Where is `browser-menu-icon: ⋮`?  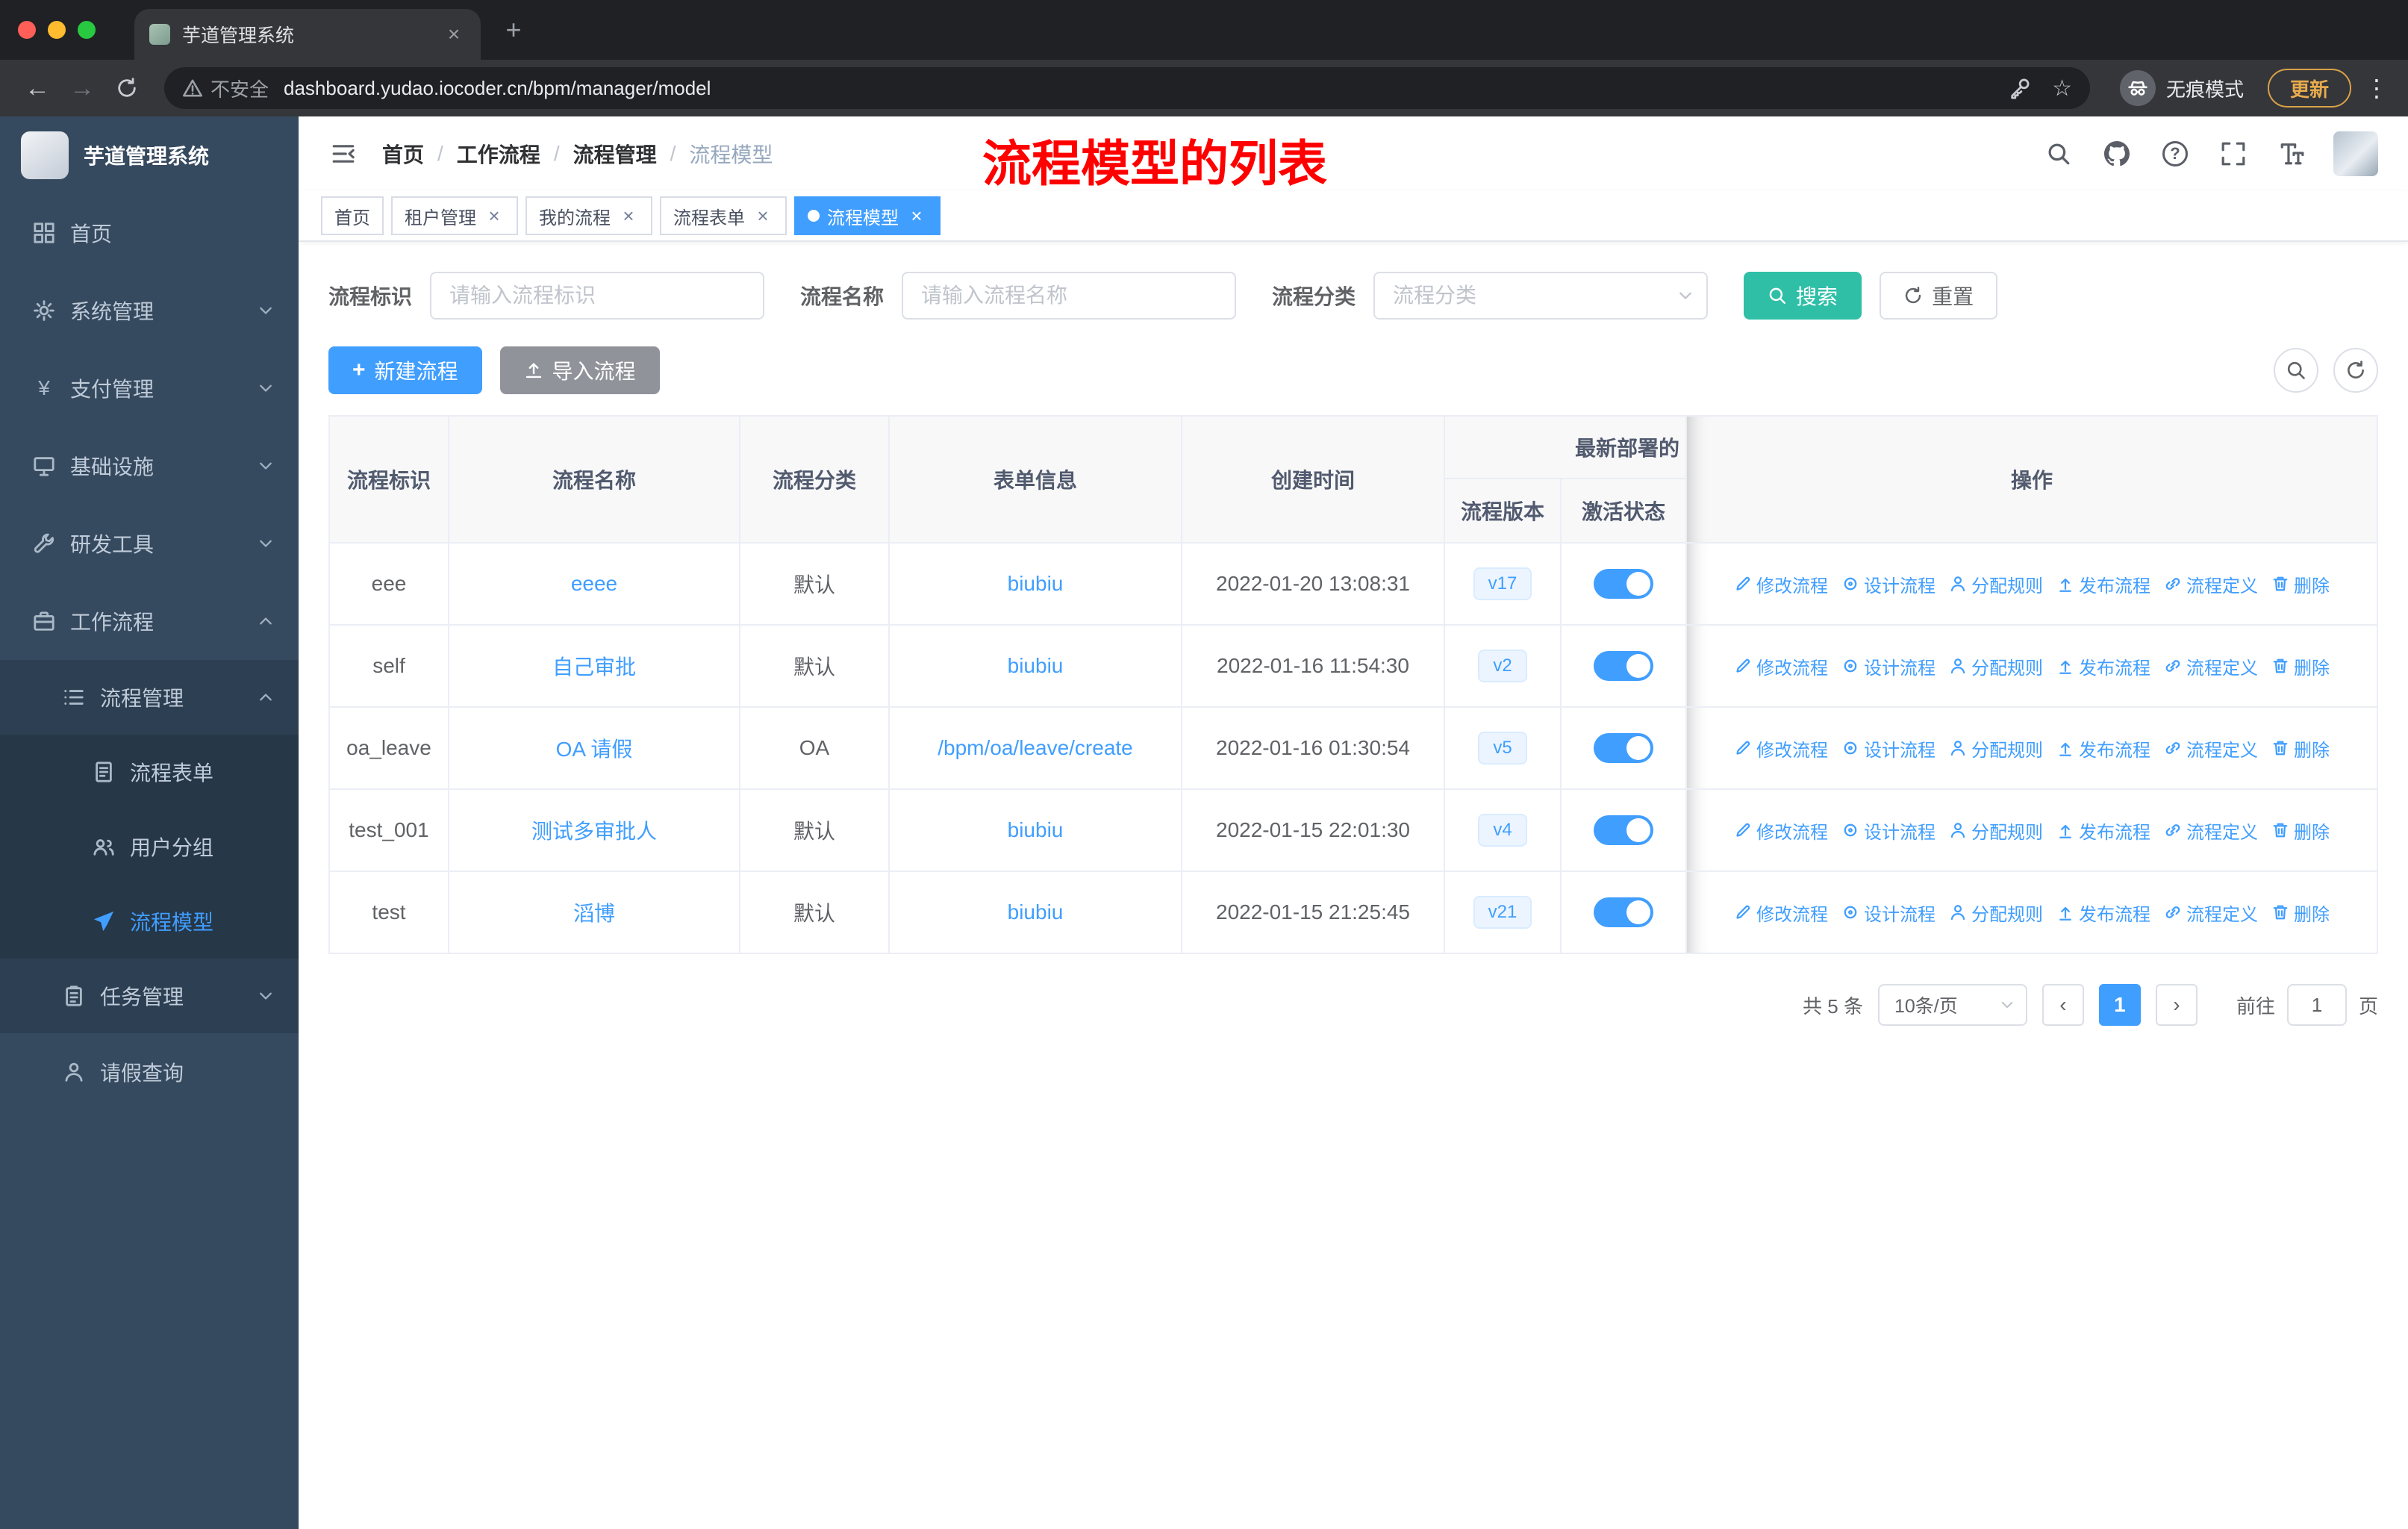
browser-menu-icon: ⋮ is located at coordinates (2376, 88).